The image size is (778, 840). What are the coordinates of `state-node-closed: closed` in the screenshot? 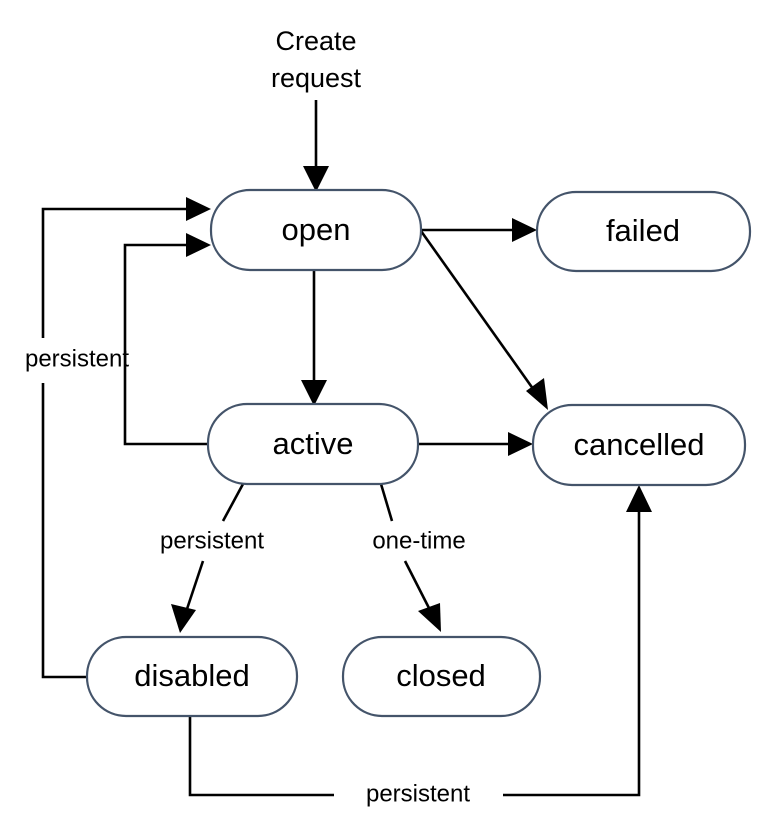 It's located at (441, 676).